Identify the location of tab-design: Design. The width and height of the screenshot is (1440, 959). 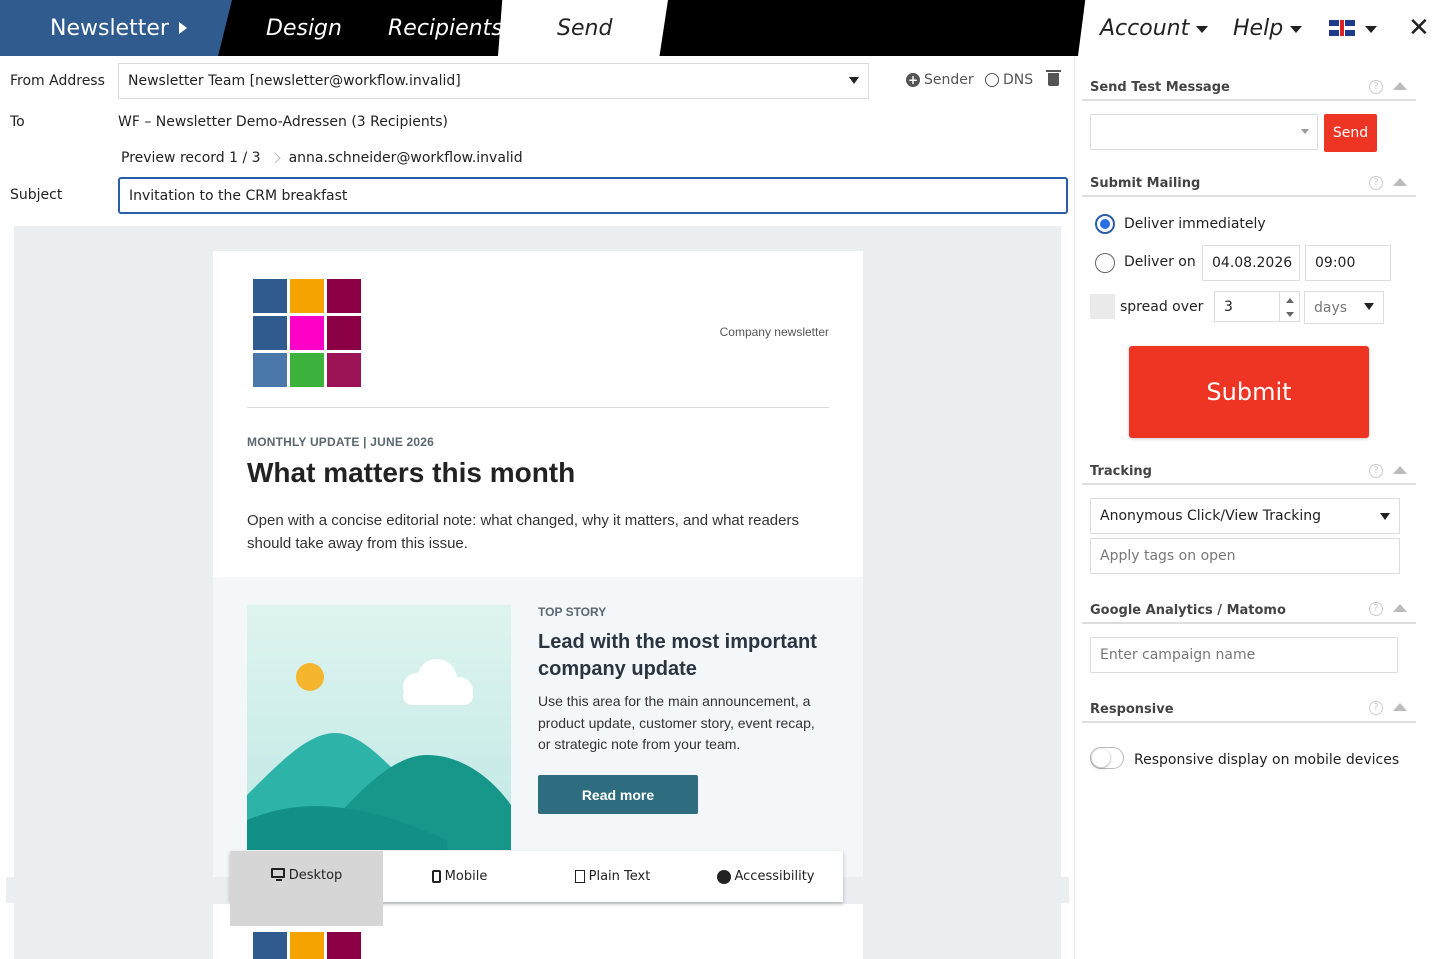
(304, 28).